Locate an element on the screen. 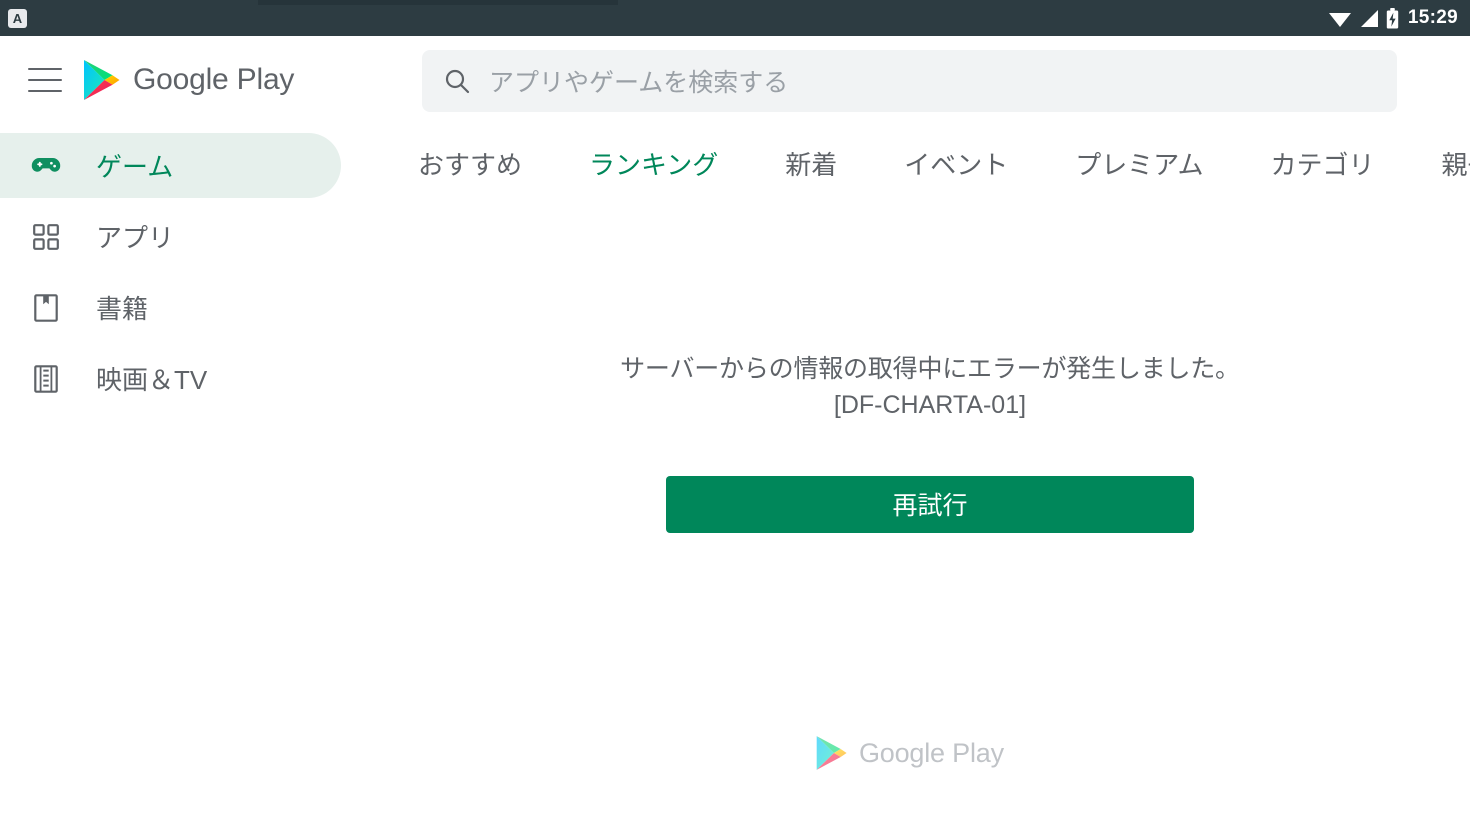  google-play-brand: Google Play is located at coordinates (188, 80).